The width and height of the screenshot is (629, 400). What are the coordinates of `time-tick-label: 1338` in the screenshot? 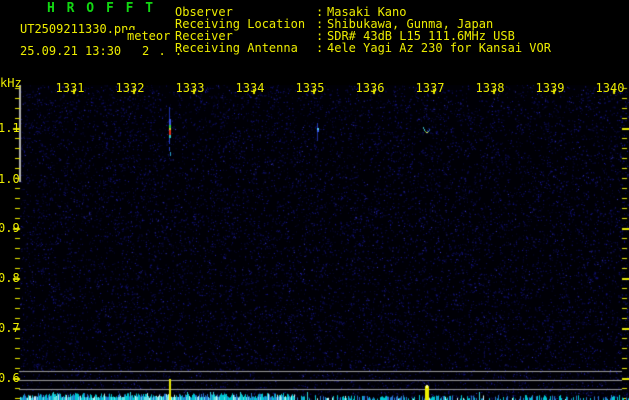 It's located at (490, 88).